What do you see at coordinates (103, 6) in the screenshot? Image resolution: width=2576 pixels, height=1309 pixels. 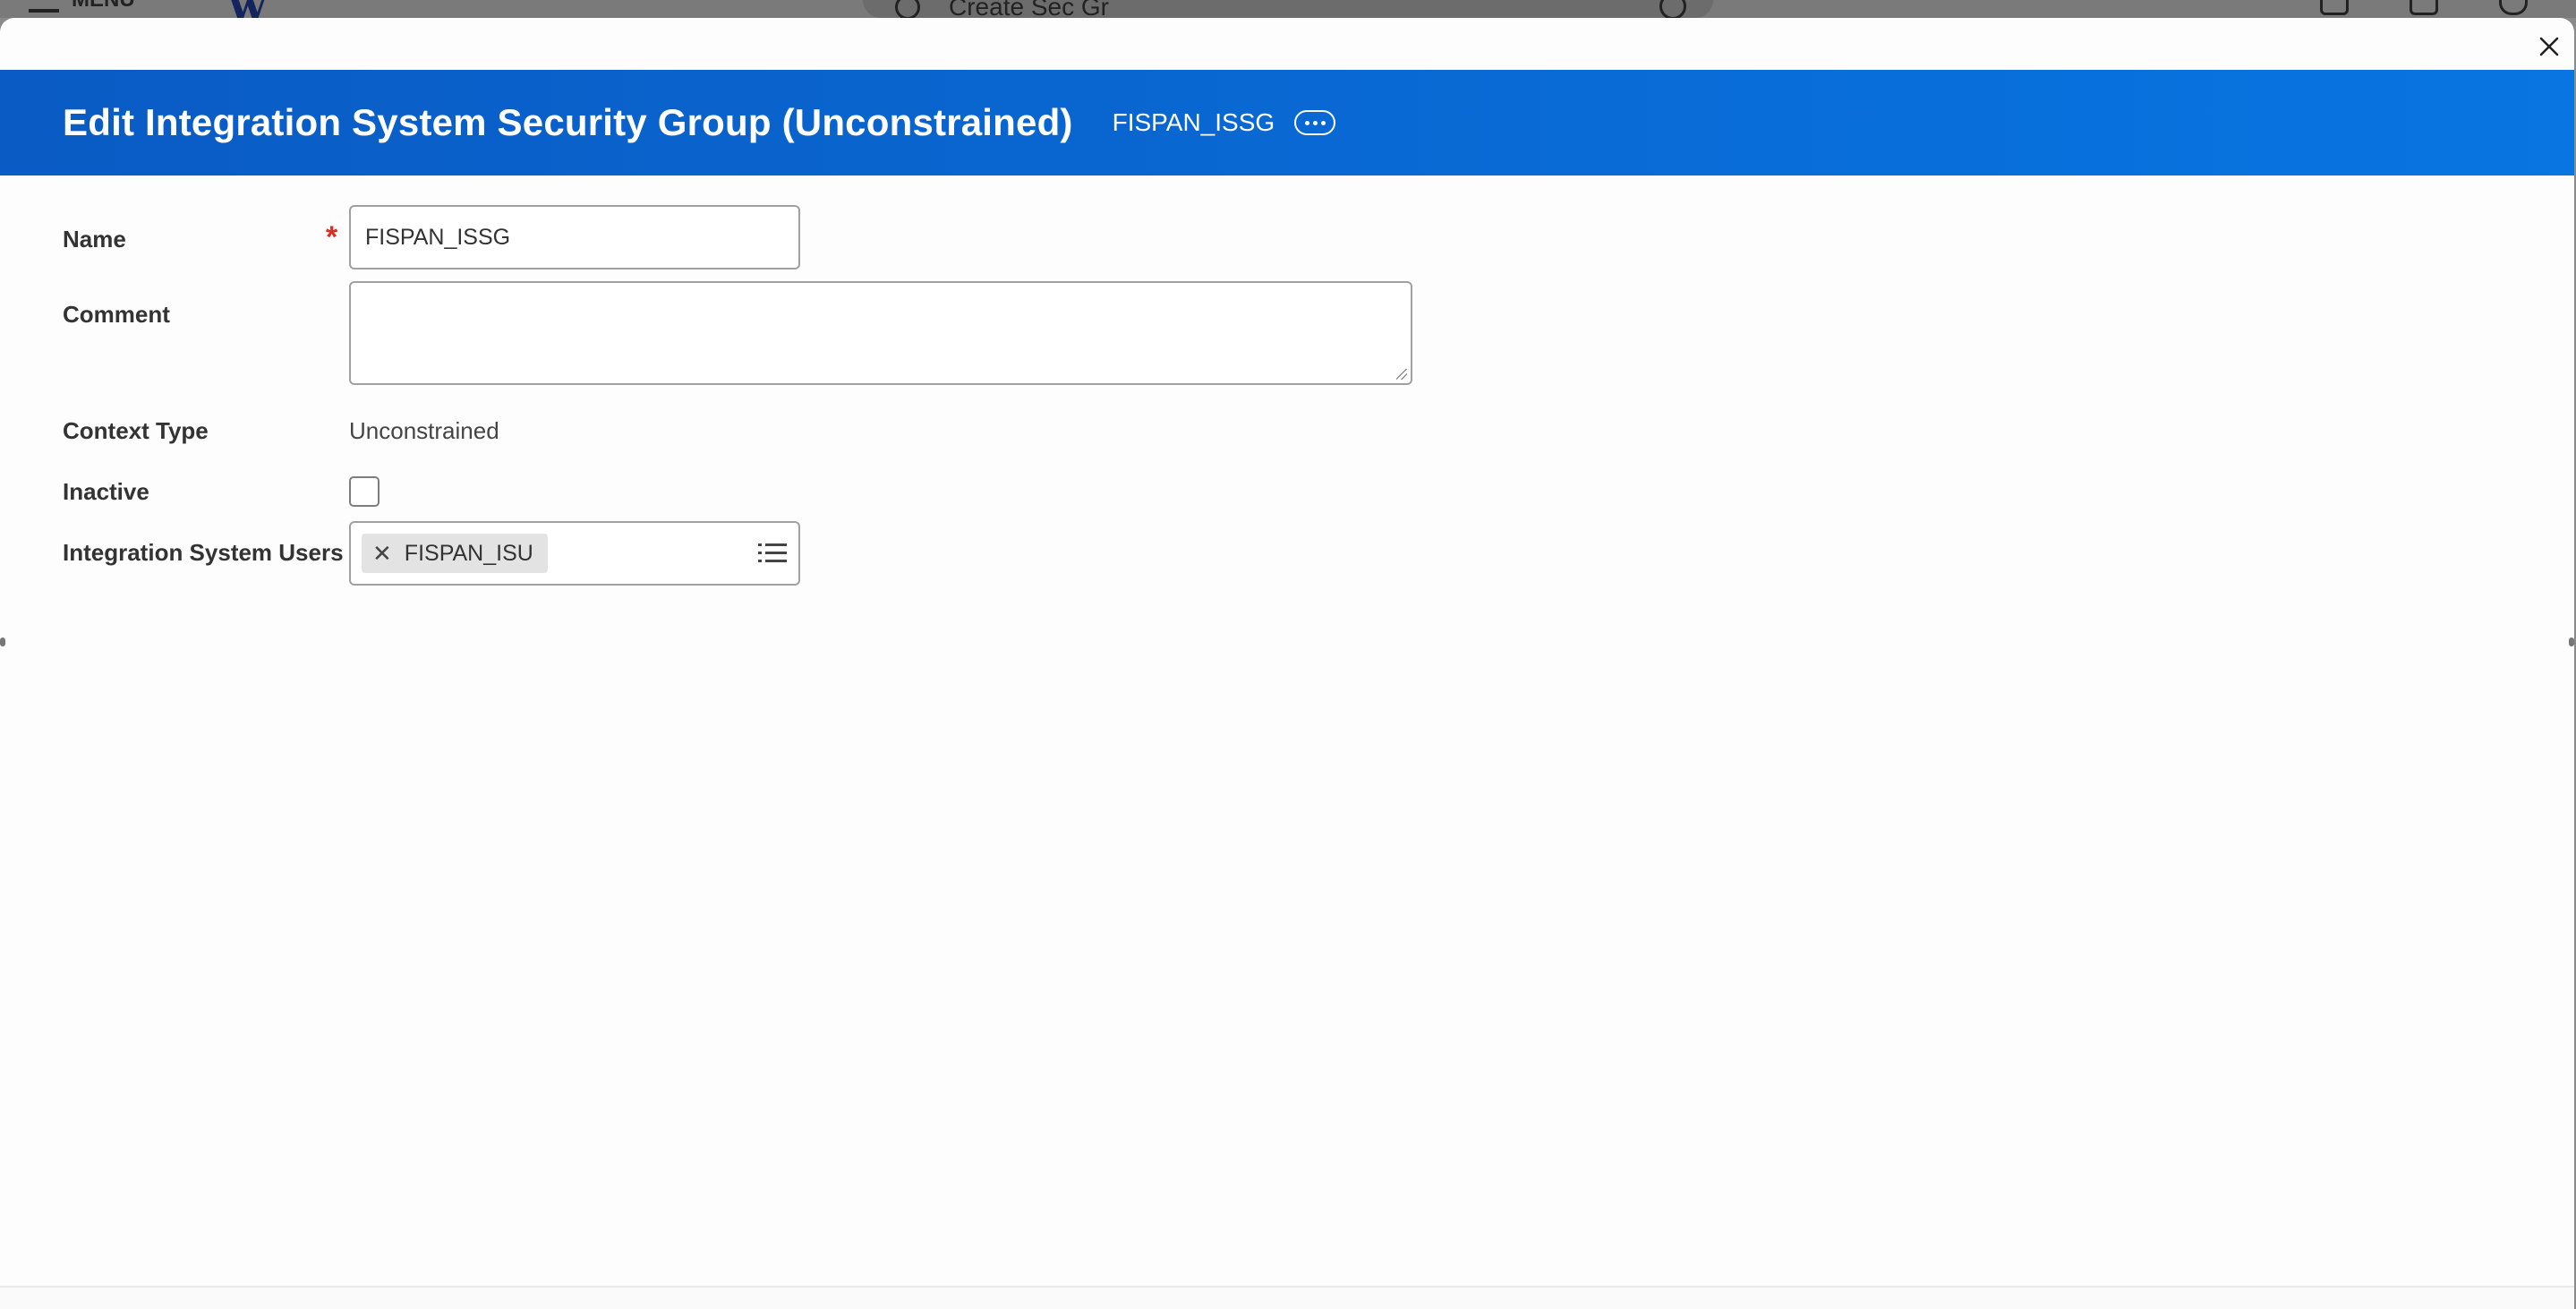 I see `menu-label: MENU` at bounding box center [103, 6].